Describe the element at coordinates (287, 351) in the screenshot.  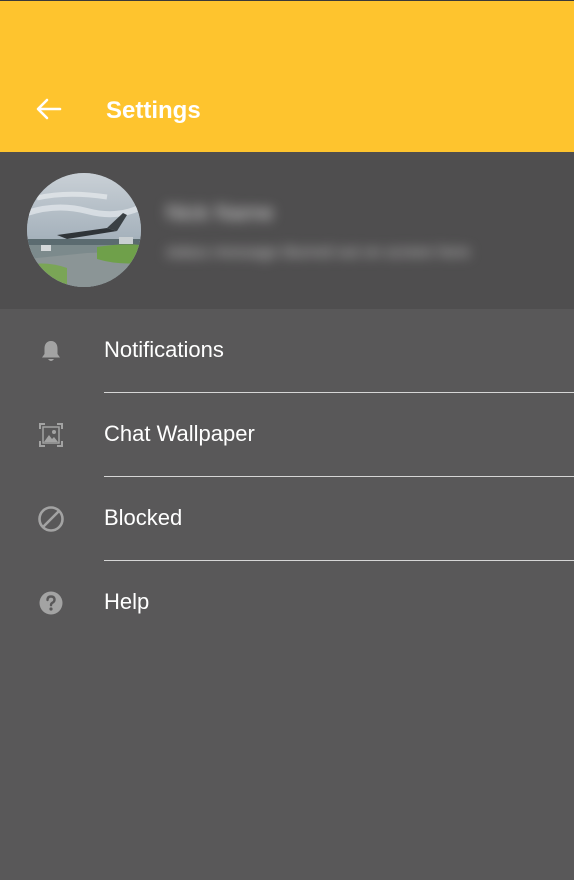
I see `menu-item-notifications: Notifications` at that location.